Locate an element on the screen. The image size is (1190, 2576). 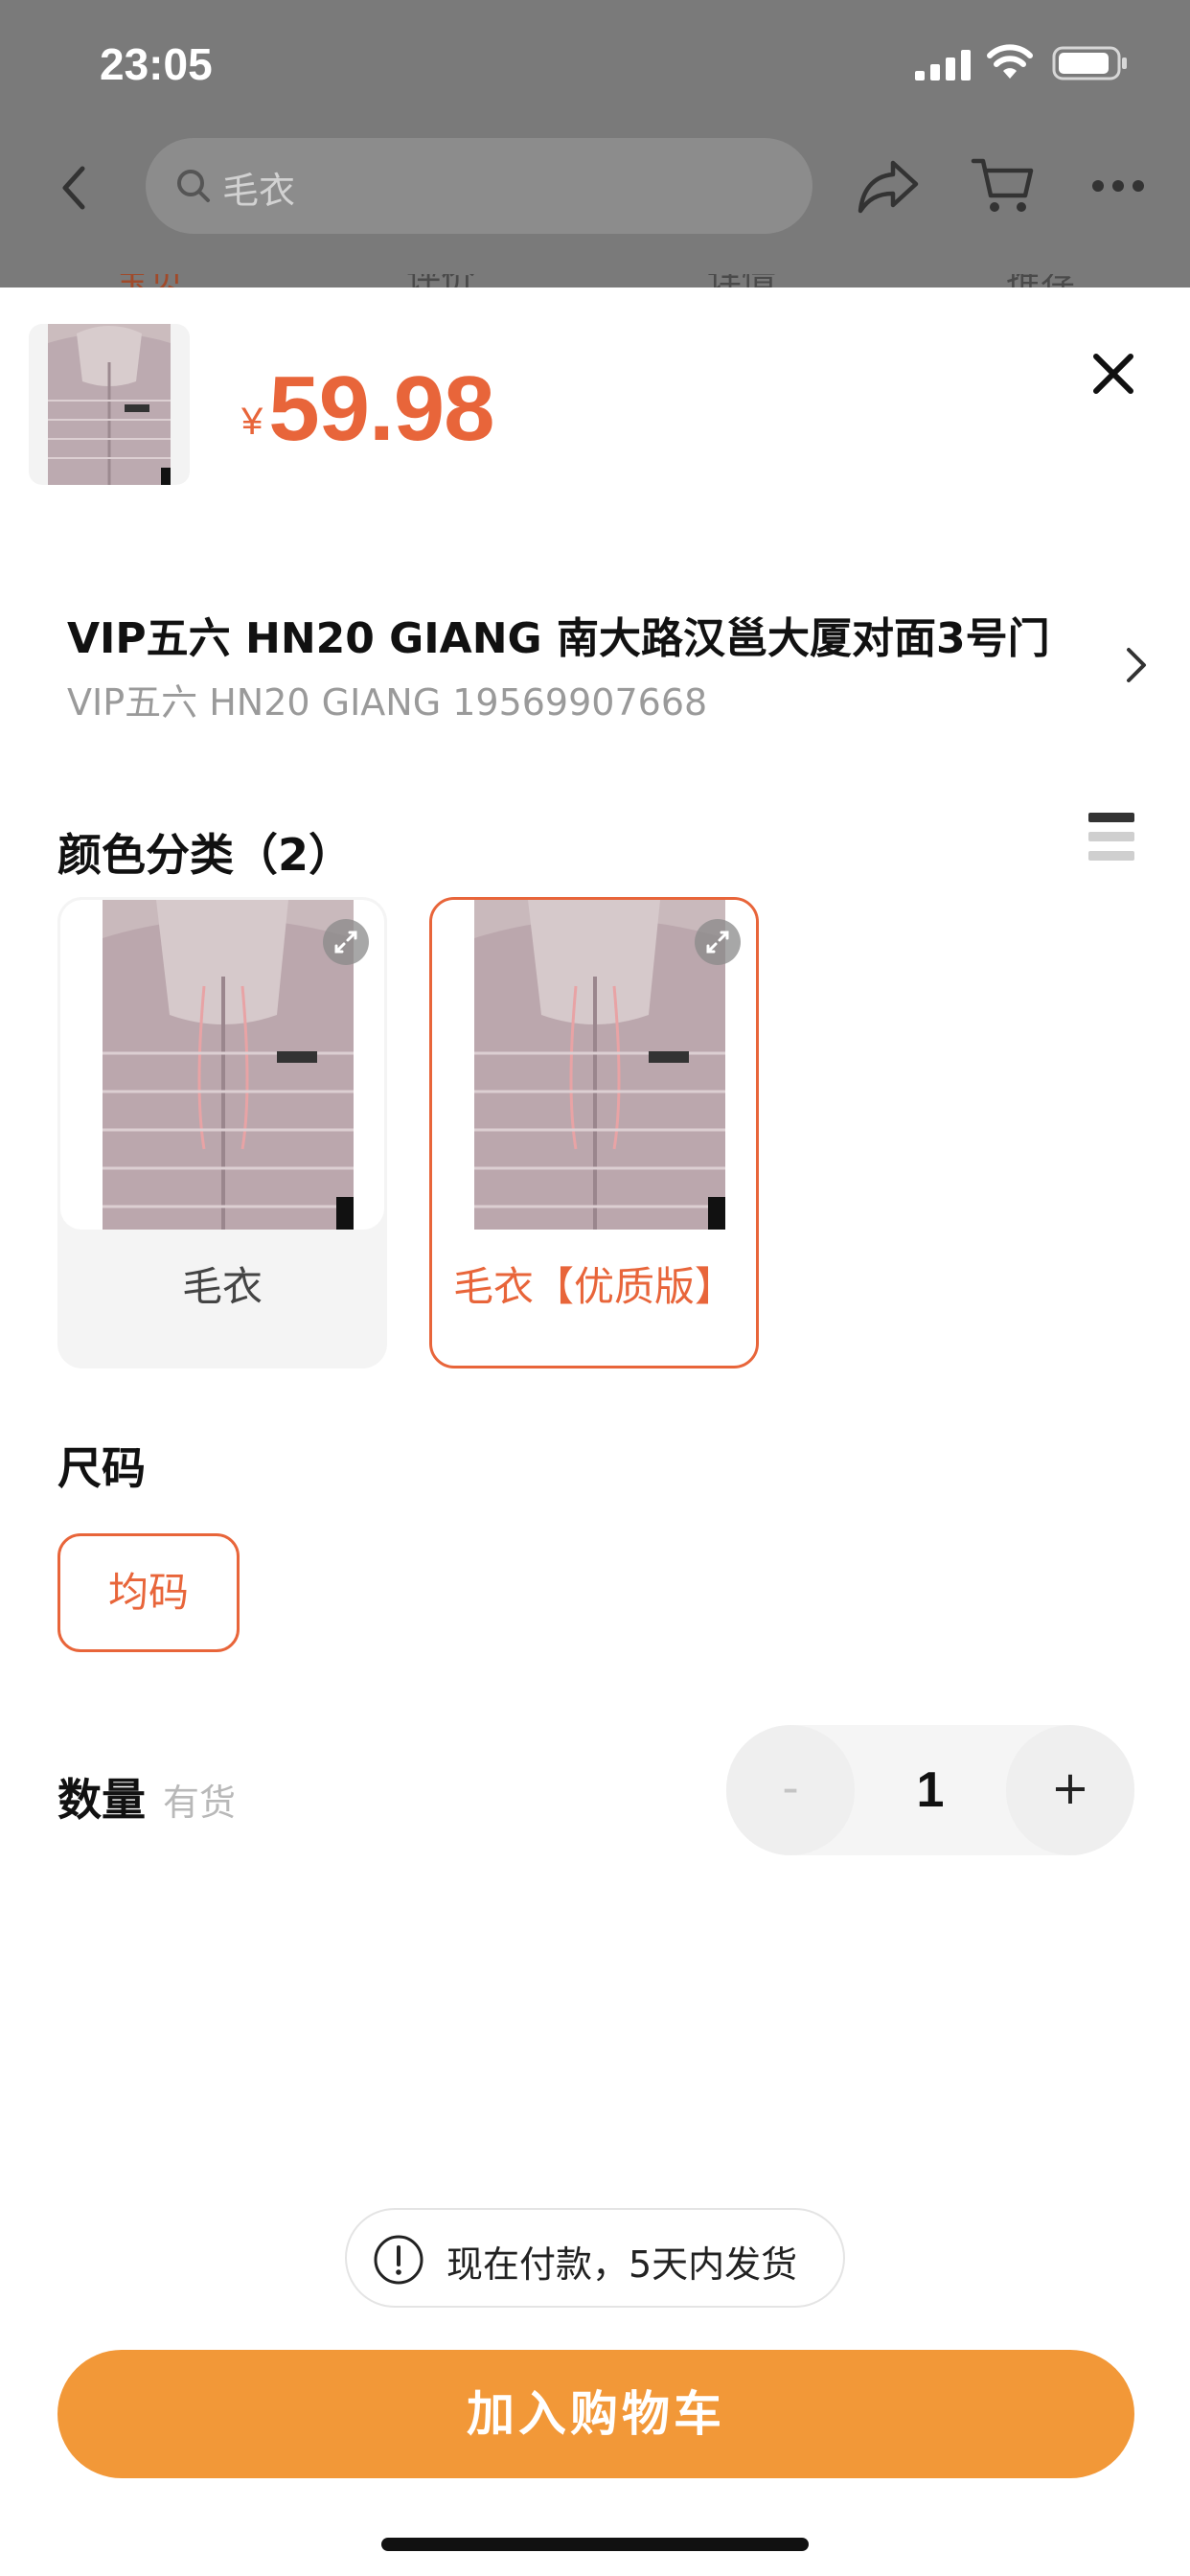
product-thumbnail is located at coordinates (109, 404).